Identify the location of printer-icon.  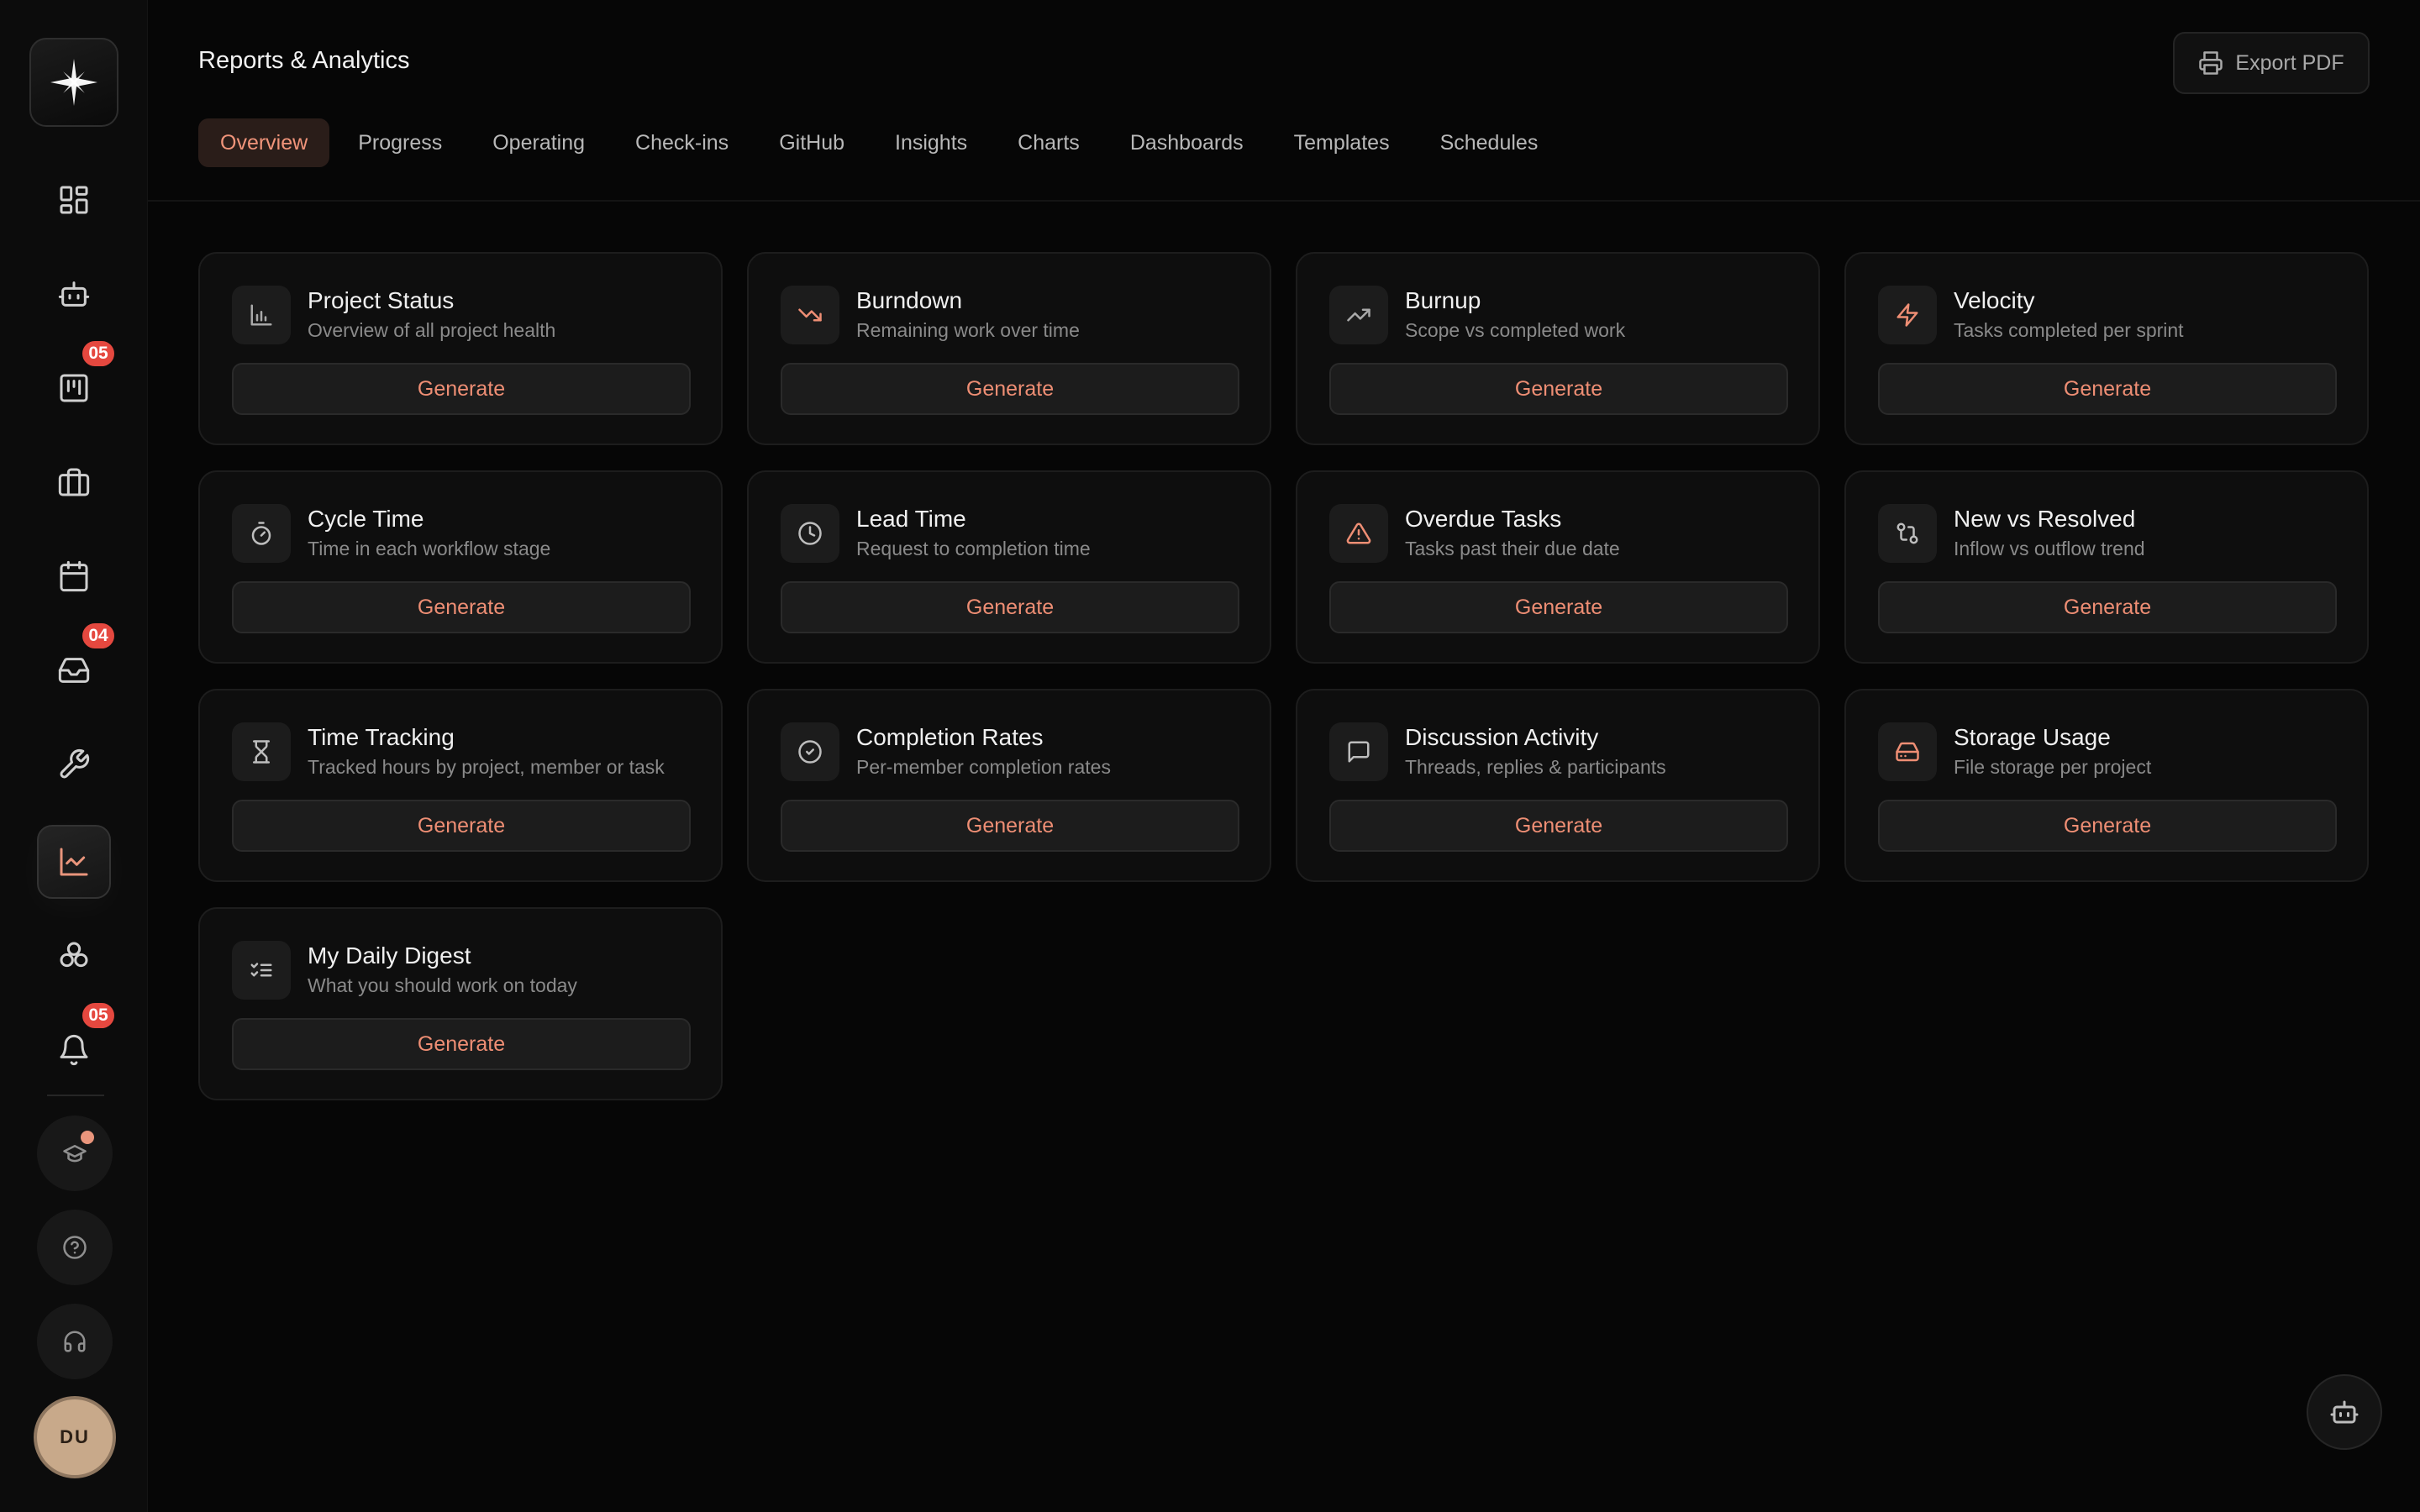
(2211, 63).